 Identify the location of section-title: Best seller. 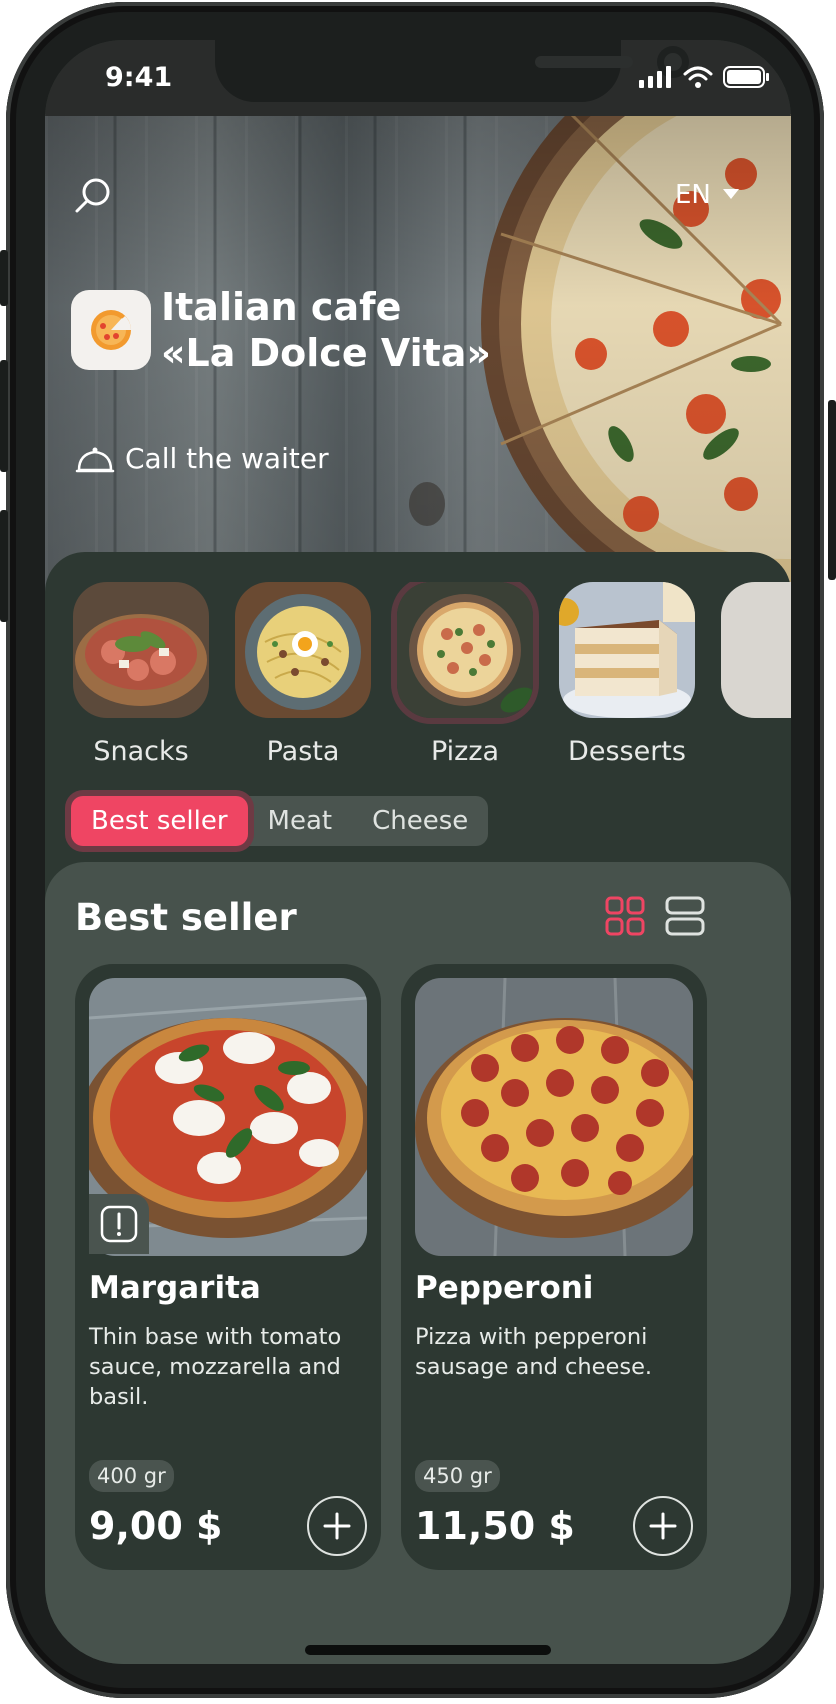
(186, 917).